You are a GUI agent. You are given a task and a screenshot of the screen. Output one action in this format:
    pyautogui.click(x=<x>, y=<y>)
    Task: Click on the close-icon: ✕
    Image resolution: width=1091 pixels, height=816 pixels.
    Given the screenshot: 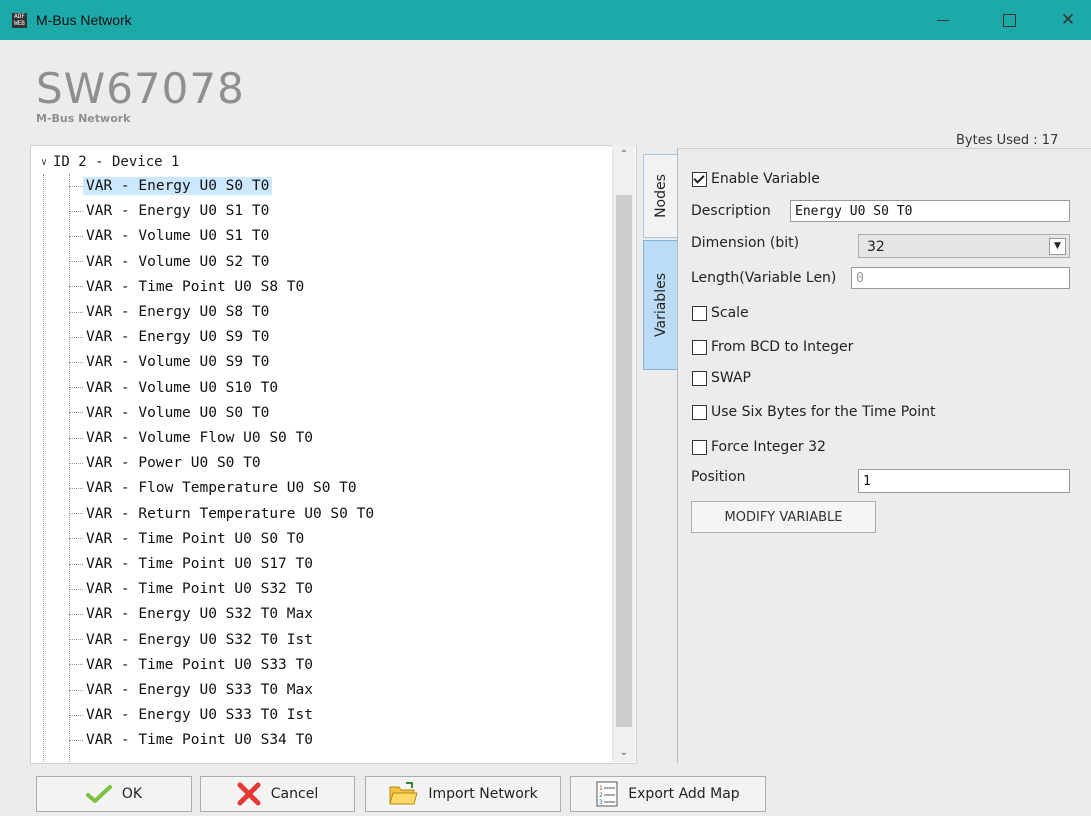 What is the action you would take?
    pyautogui.click(x=1068, y=20)
    